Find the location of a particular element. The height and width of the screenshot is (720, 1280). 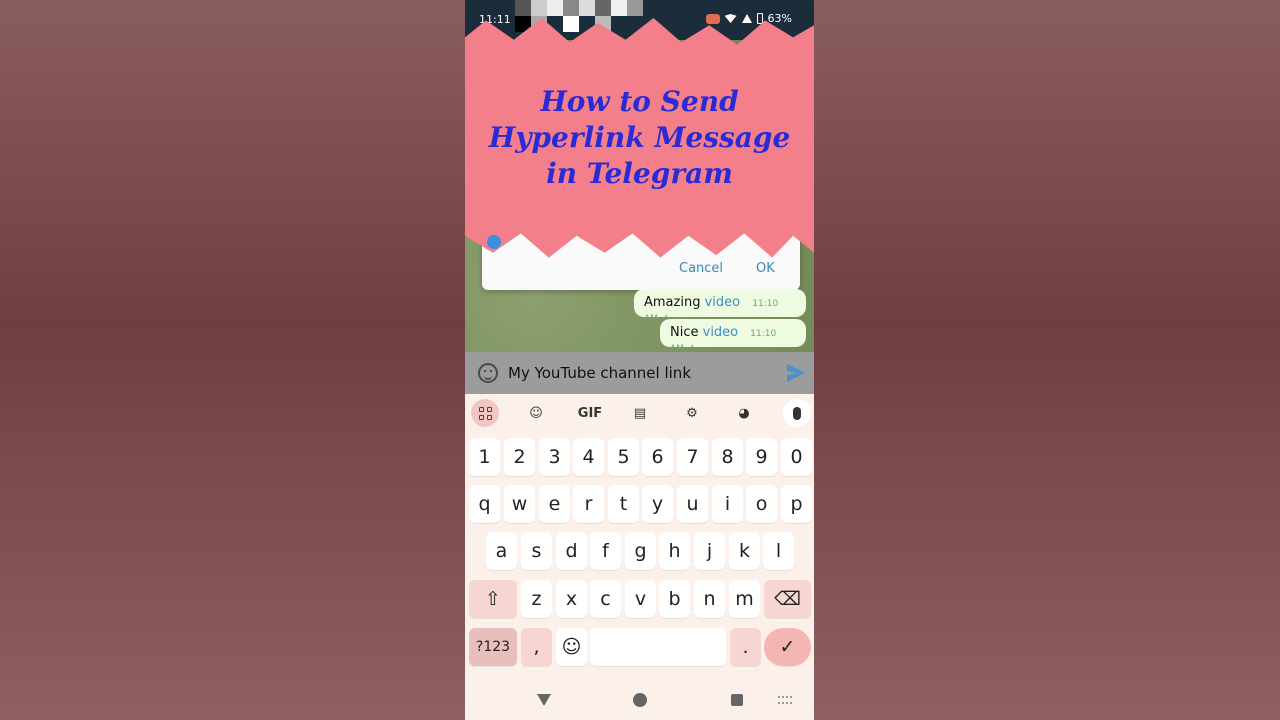

keyboard-switch-icon is located at coordinates (785, 700).